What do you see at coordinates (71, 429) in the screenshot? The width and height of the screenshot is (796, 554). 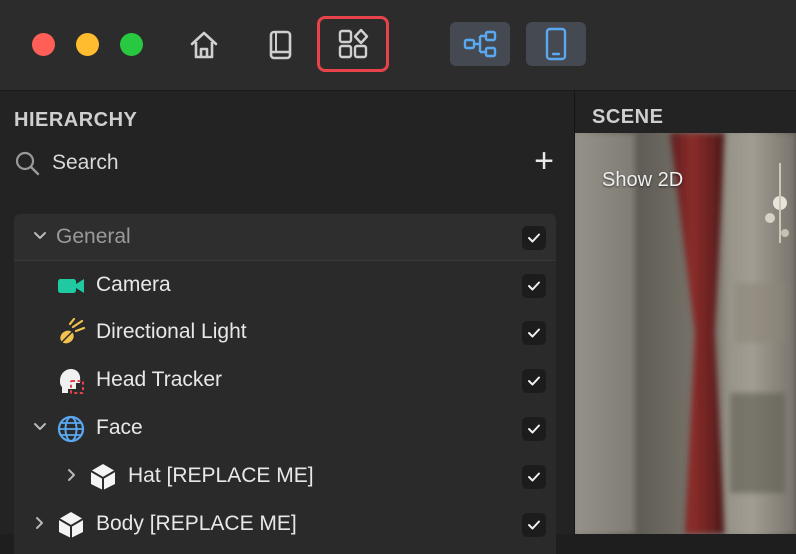 I see `face-globe-icon` at bounding box center [71, 429].